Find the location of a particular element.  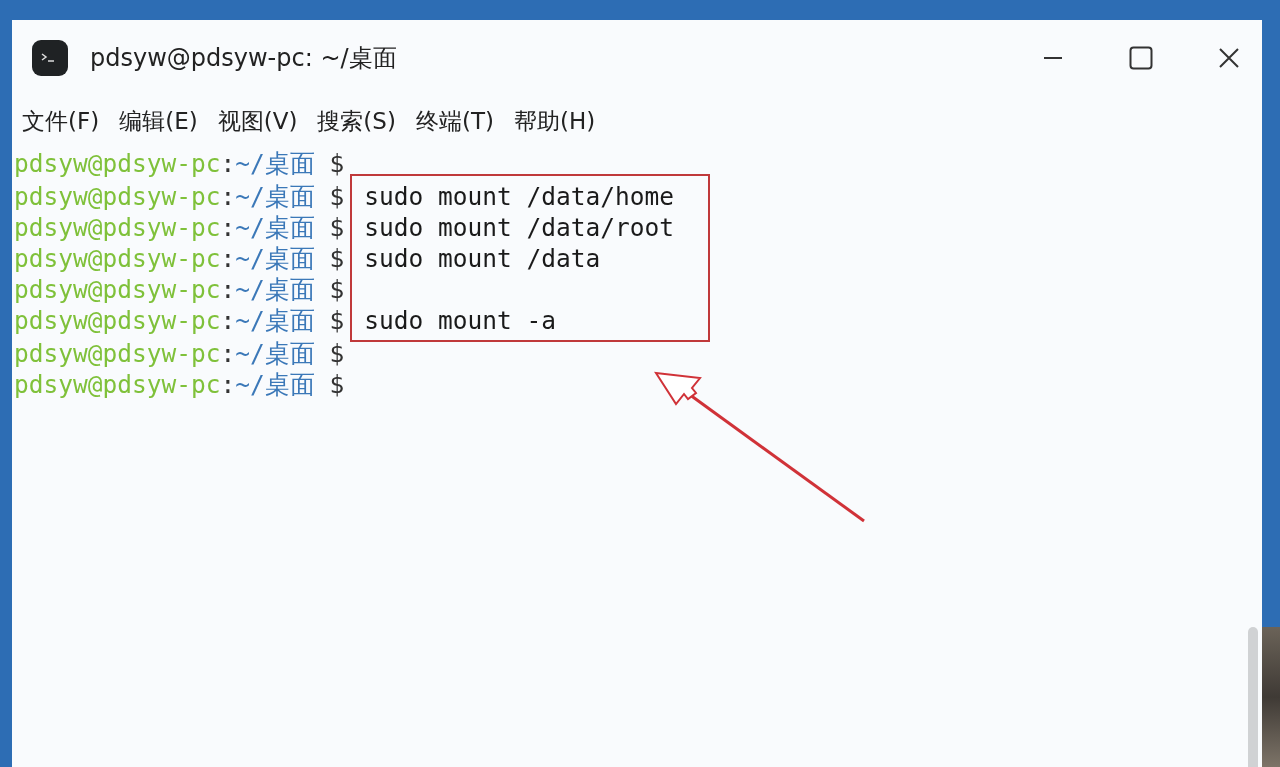

command-text: sudo mount /data/home is located at coordinates (519, 196).